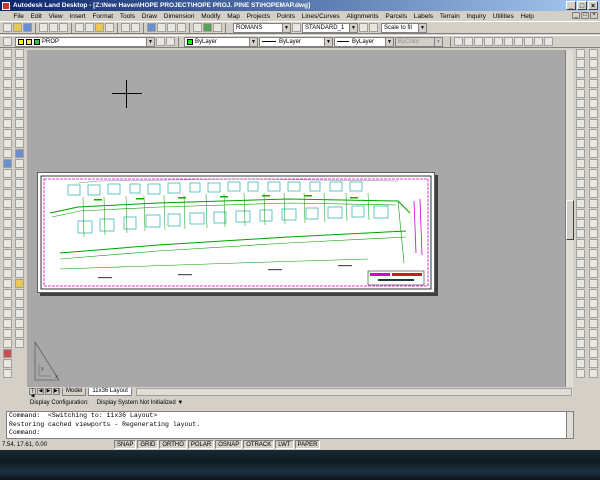  I want to click on tool-bd-icon, so click(593, 83).